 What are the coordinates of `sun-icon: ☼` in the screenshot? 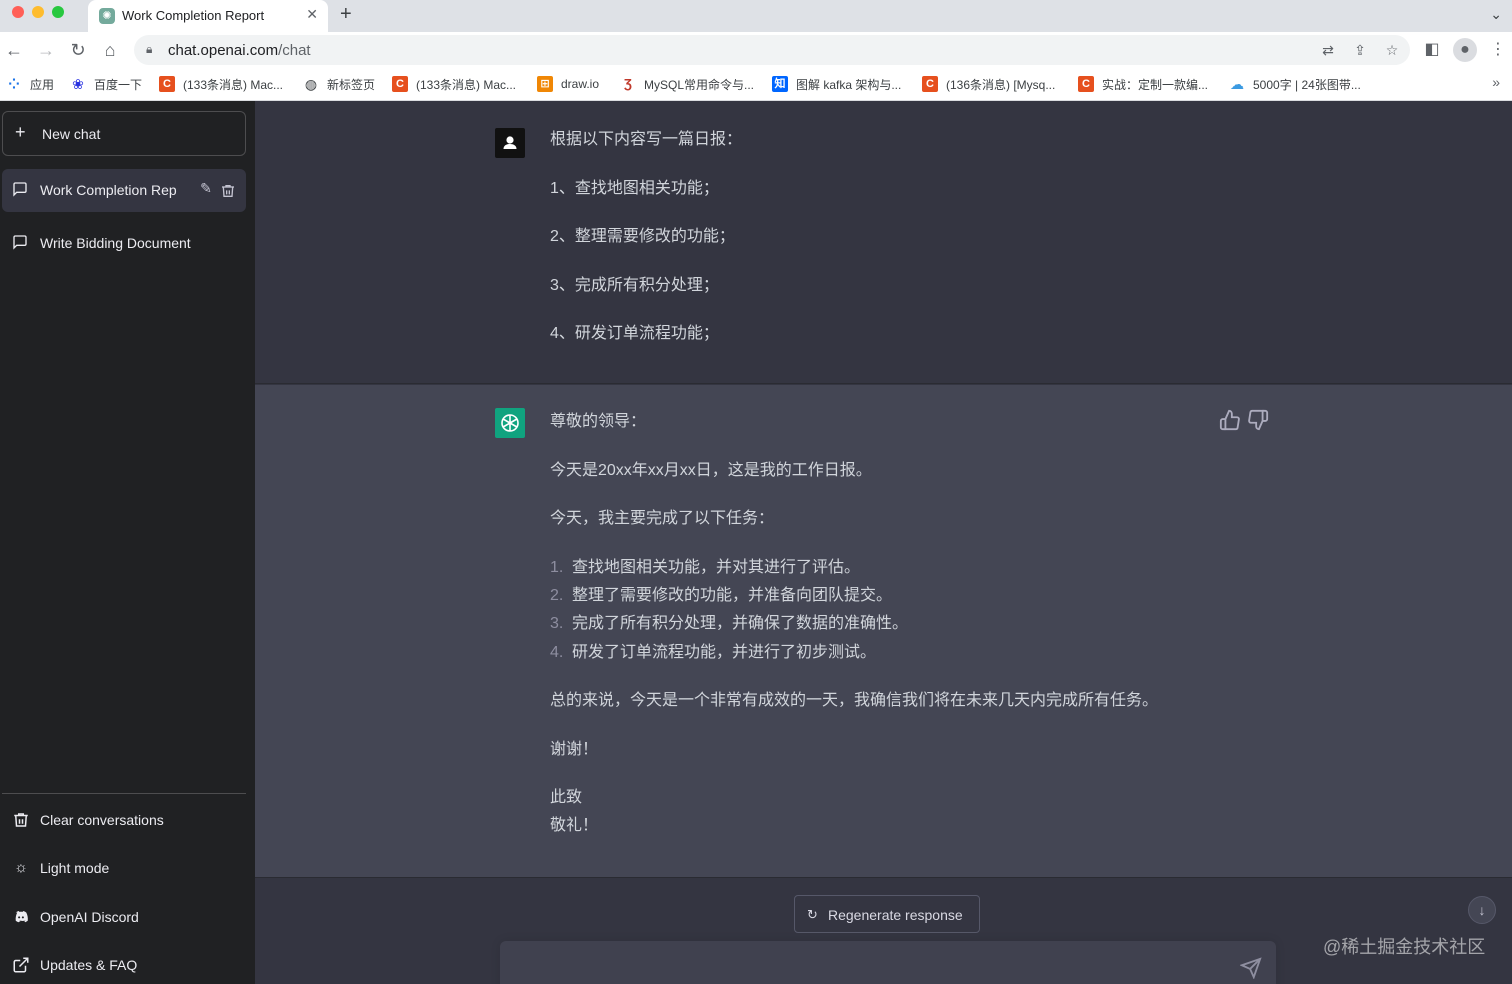 It's located at (21, 867).